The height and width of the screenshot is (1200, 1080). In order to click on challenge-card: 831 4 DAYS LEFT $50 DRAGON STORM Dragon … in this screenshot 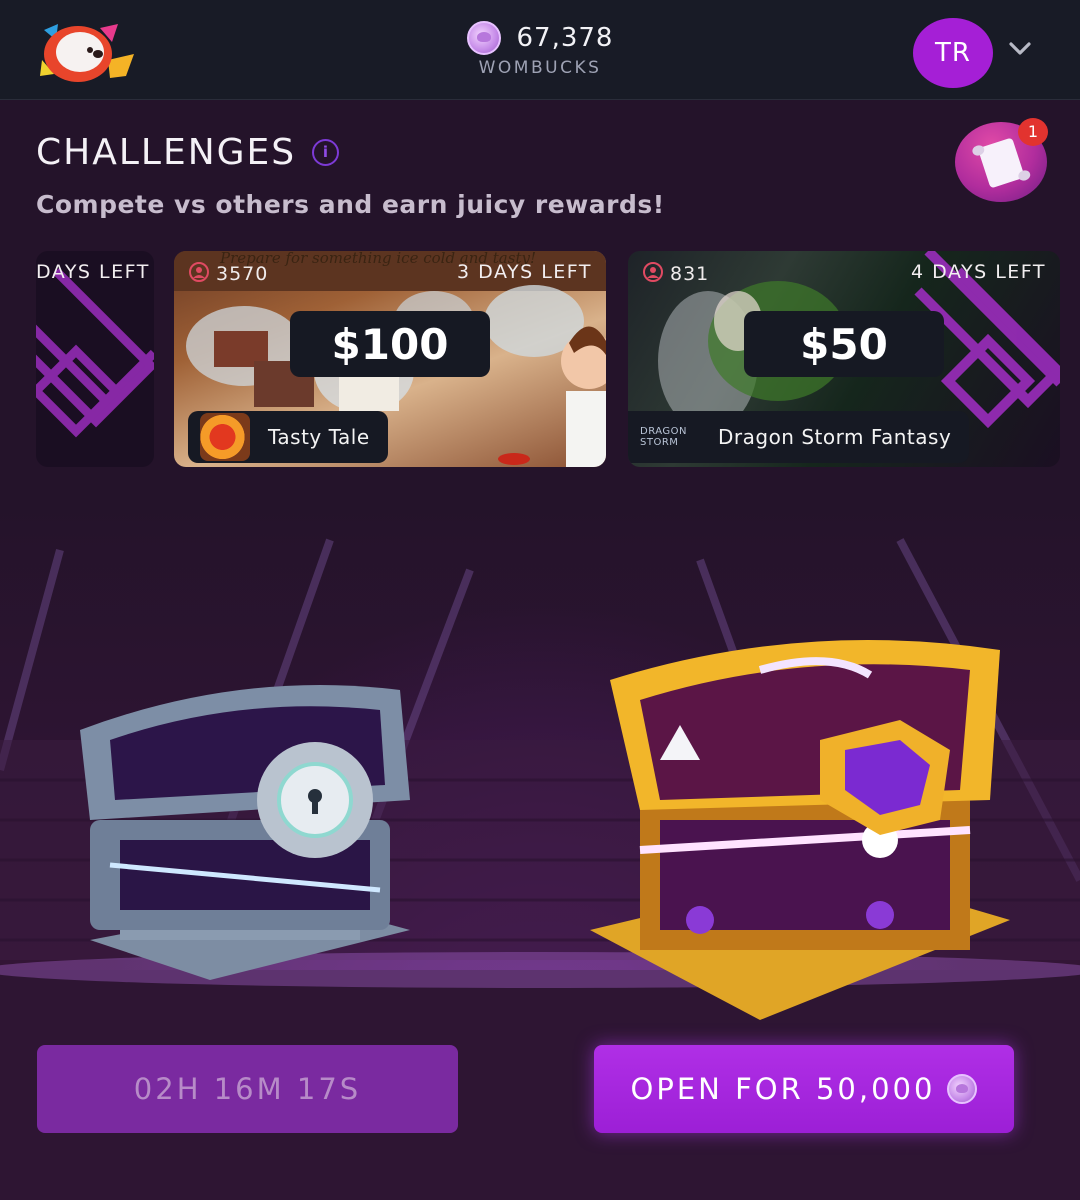, I will do `click(844, 359)`.